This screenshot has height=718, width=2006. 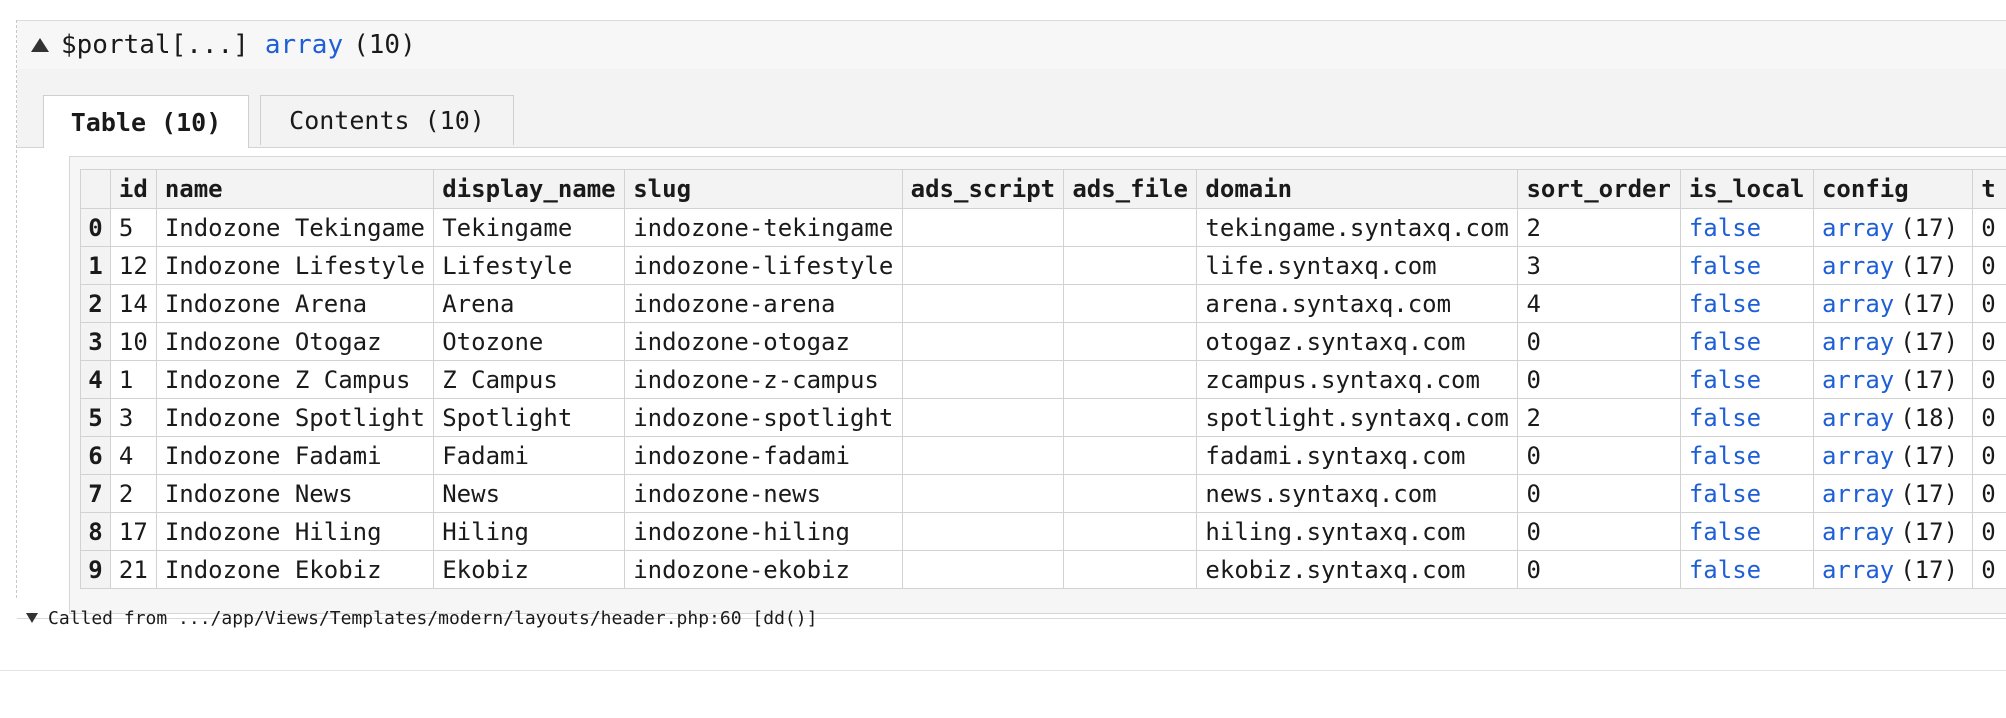 I want to click on col-header-sort-order: sort_order, so click(x=1599, y=189).